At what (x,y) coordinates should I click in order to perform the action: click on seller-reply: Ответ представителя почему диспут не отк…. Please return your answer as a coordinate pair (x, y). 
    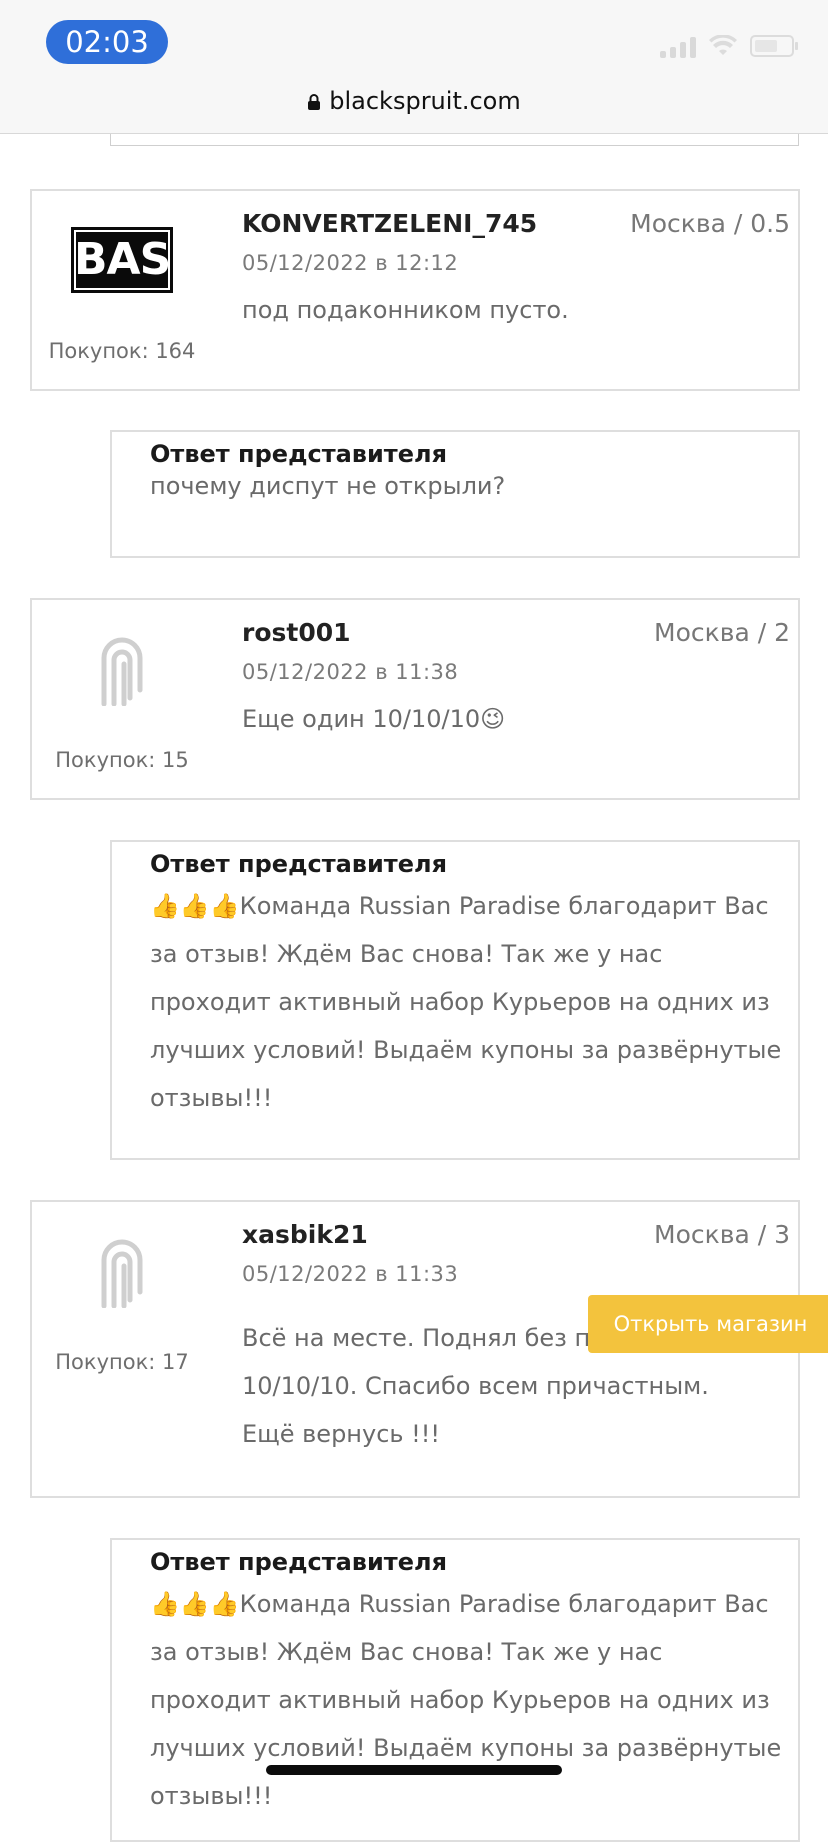
    Looking at the image, I should click on (455, 494).